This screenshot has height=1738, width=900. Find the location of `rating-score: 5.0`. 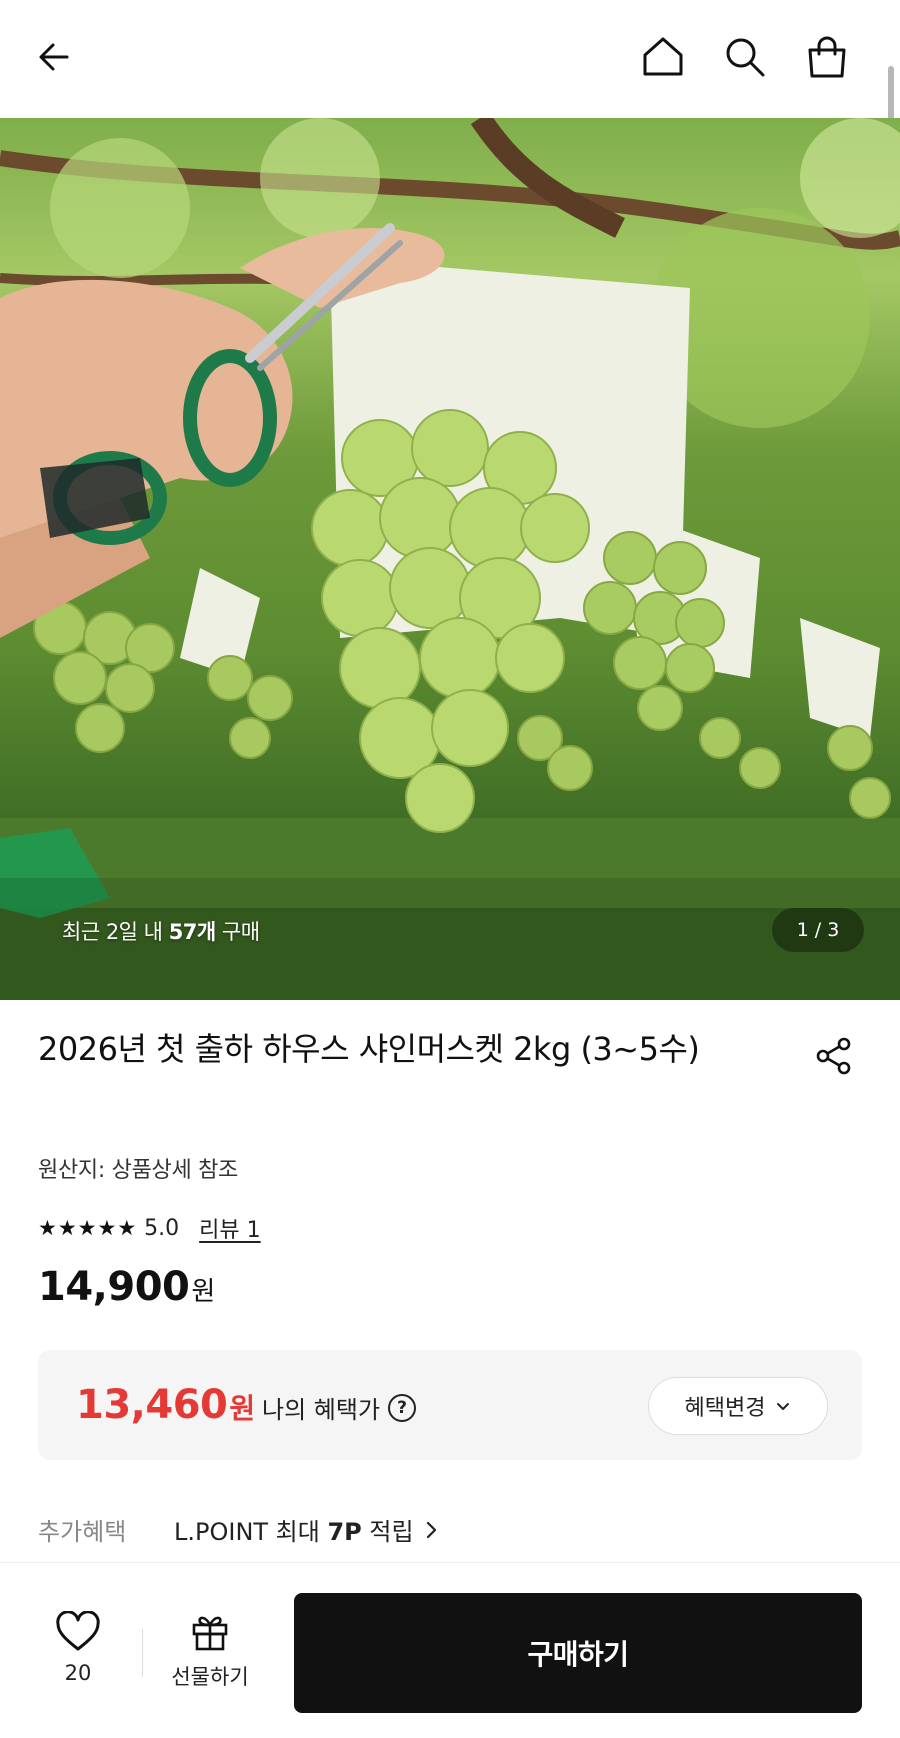

rating-score: 5.0 is located at coordinates (162, 1228).